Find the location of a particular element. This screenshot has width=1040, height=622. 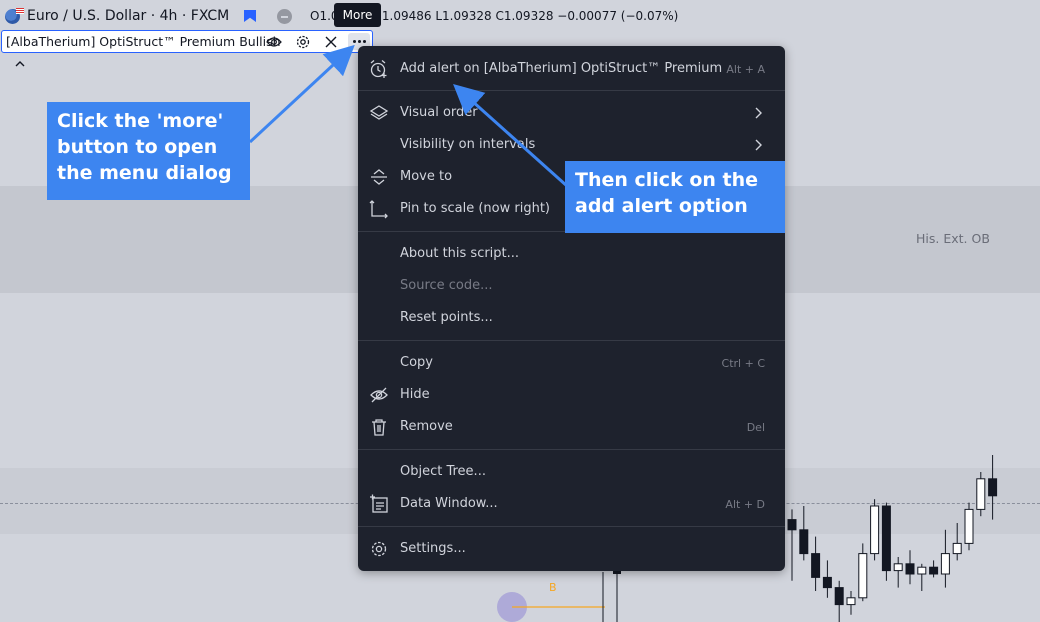

eye-icon is located at coordinates (274, 42).